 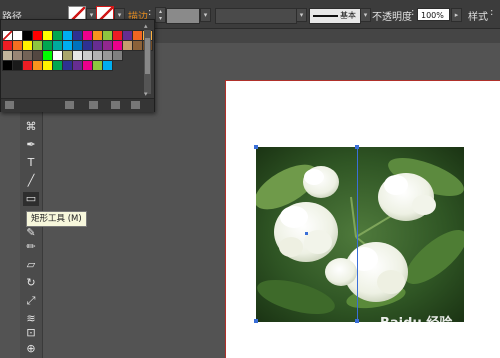 I want to click on selection-center-point, so click(x=306, y=233).